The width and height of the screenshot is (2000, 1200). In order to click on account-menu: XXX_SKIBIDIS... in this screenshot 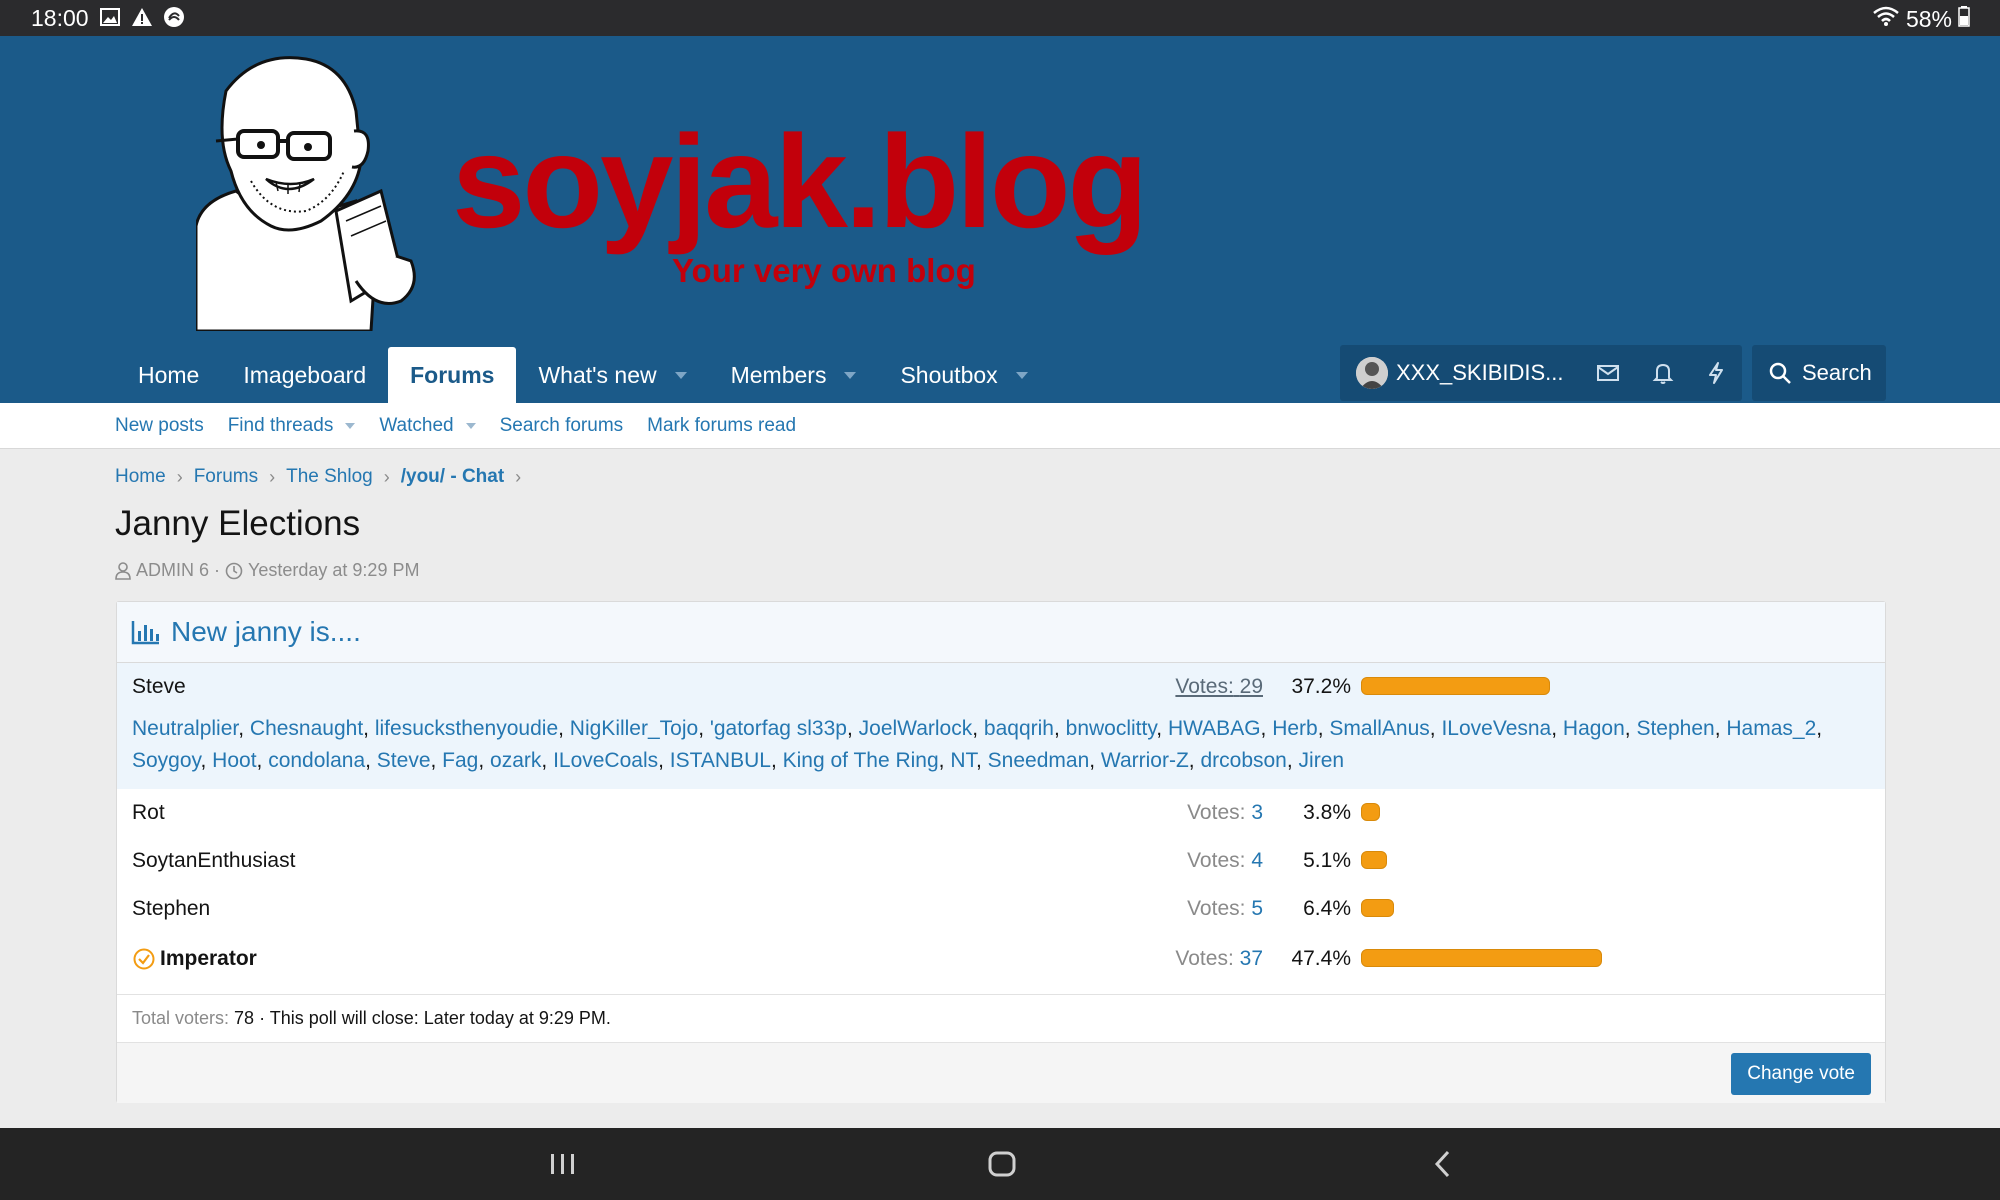, I will do `click(1460, 373)`.